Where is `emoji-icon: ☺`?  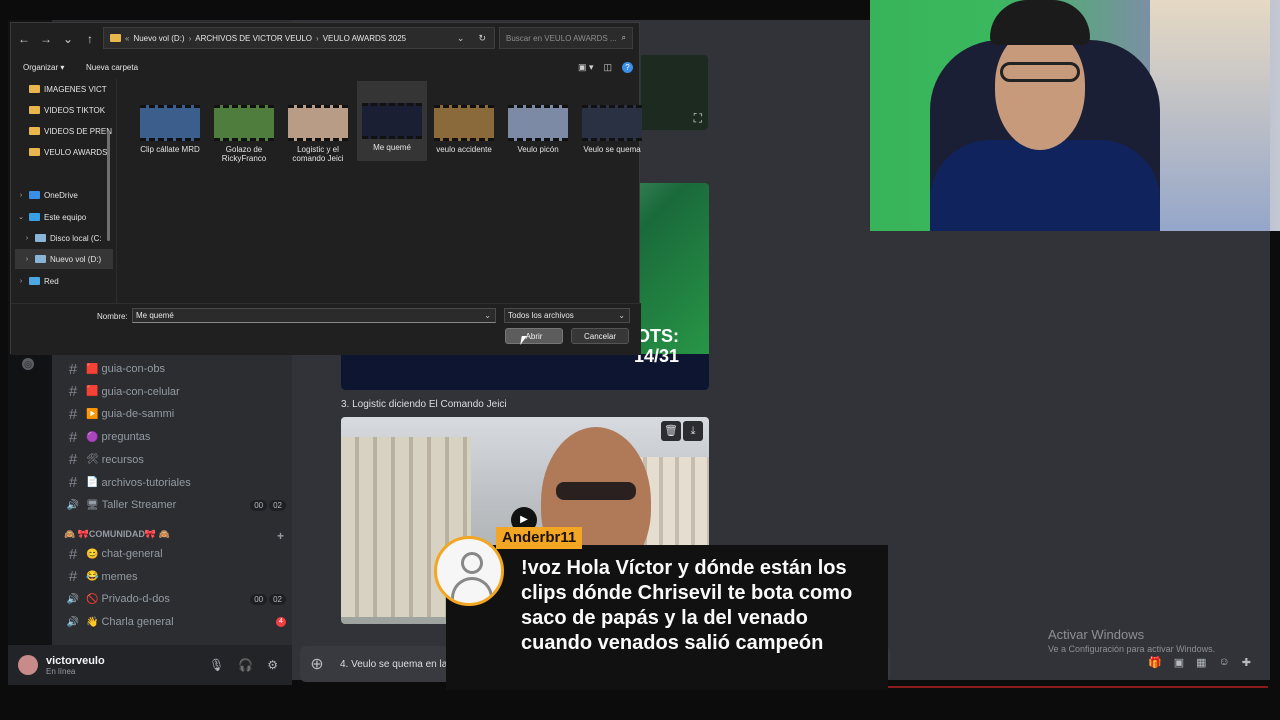
emoji-icon: ☺ is located at coordinates (1224, 662).